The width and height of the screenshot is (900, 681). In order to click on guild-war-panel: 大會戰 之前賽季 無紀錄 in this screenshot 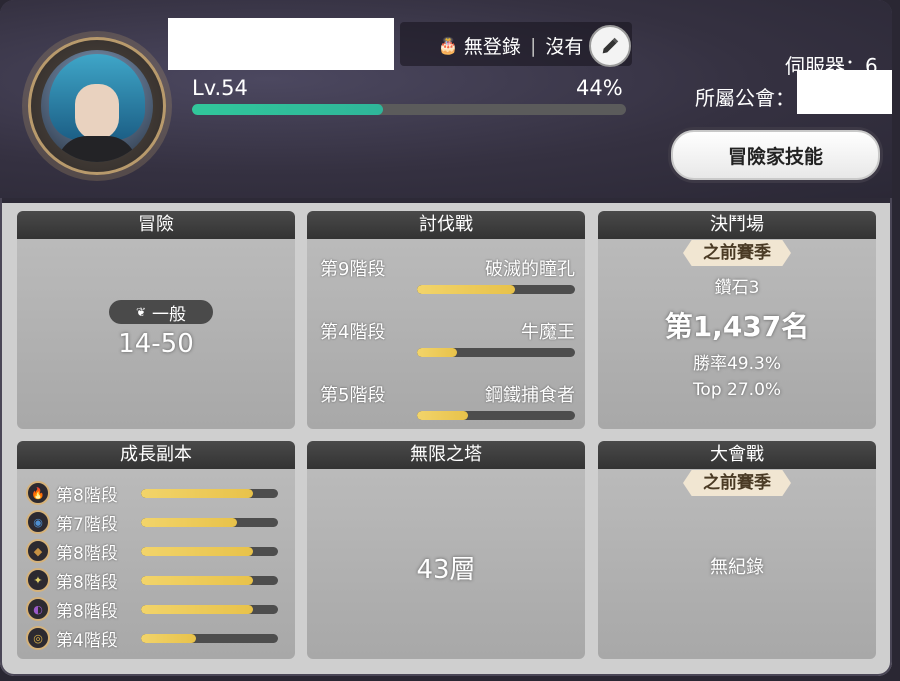, I will do `click(737, 550)`.